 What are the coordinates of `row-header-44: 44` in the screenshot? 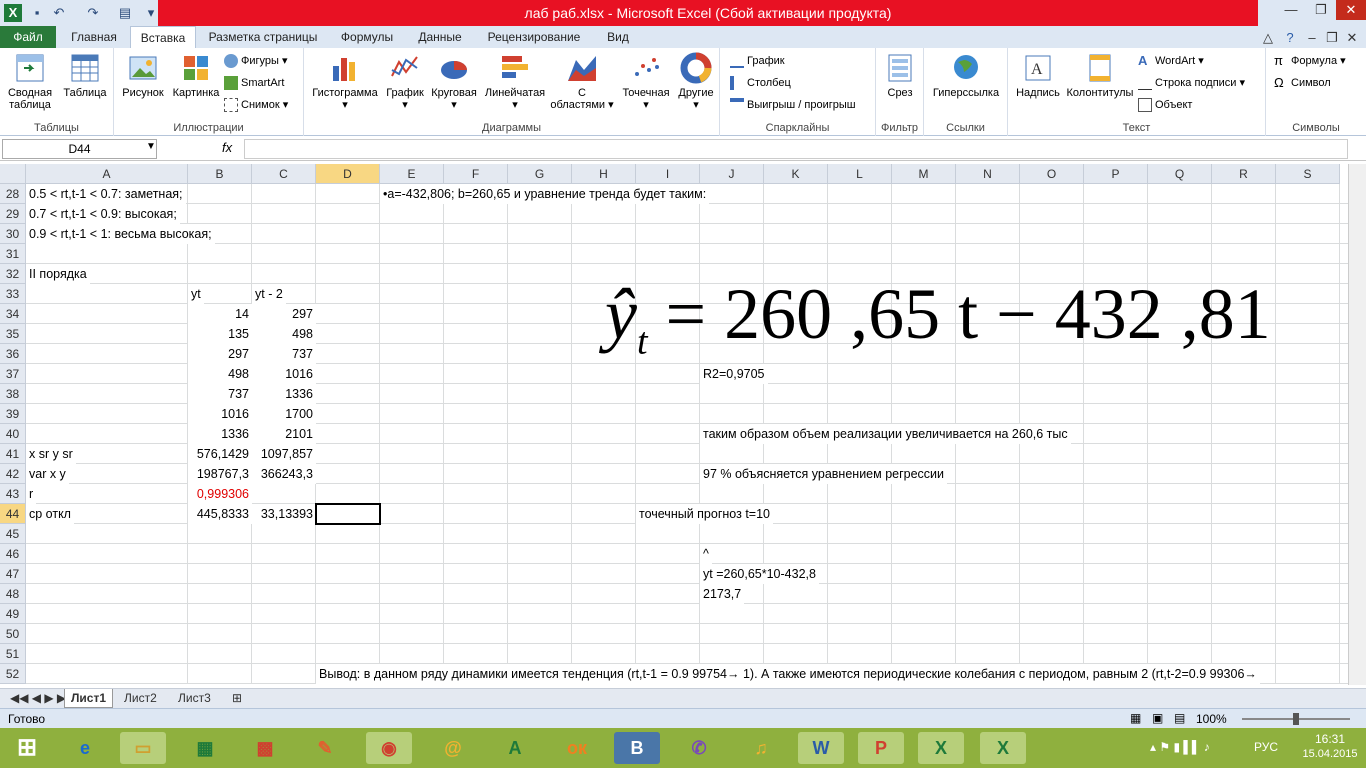 It's located at (13, 514).